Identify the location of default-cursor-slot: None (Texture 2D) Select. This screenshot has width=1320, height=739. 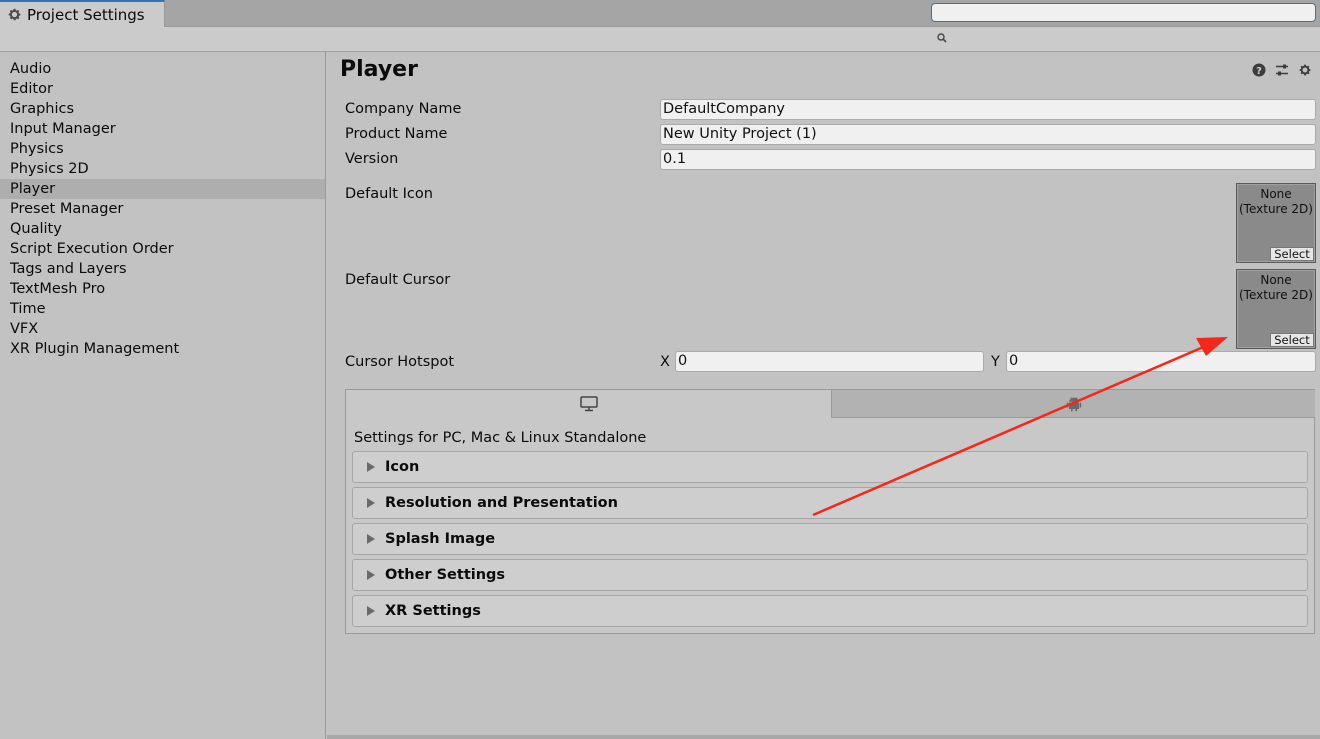
(1276, 309).